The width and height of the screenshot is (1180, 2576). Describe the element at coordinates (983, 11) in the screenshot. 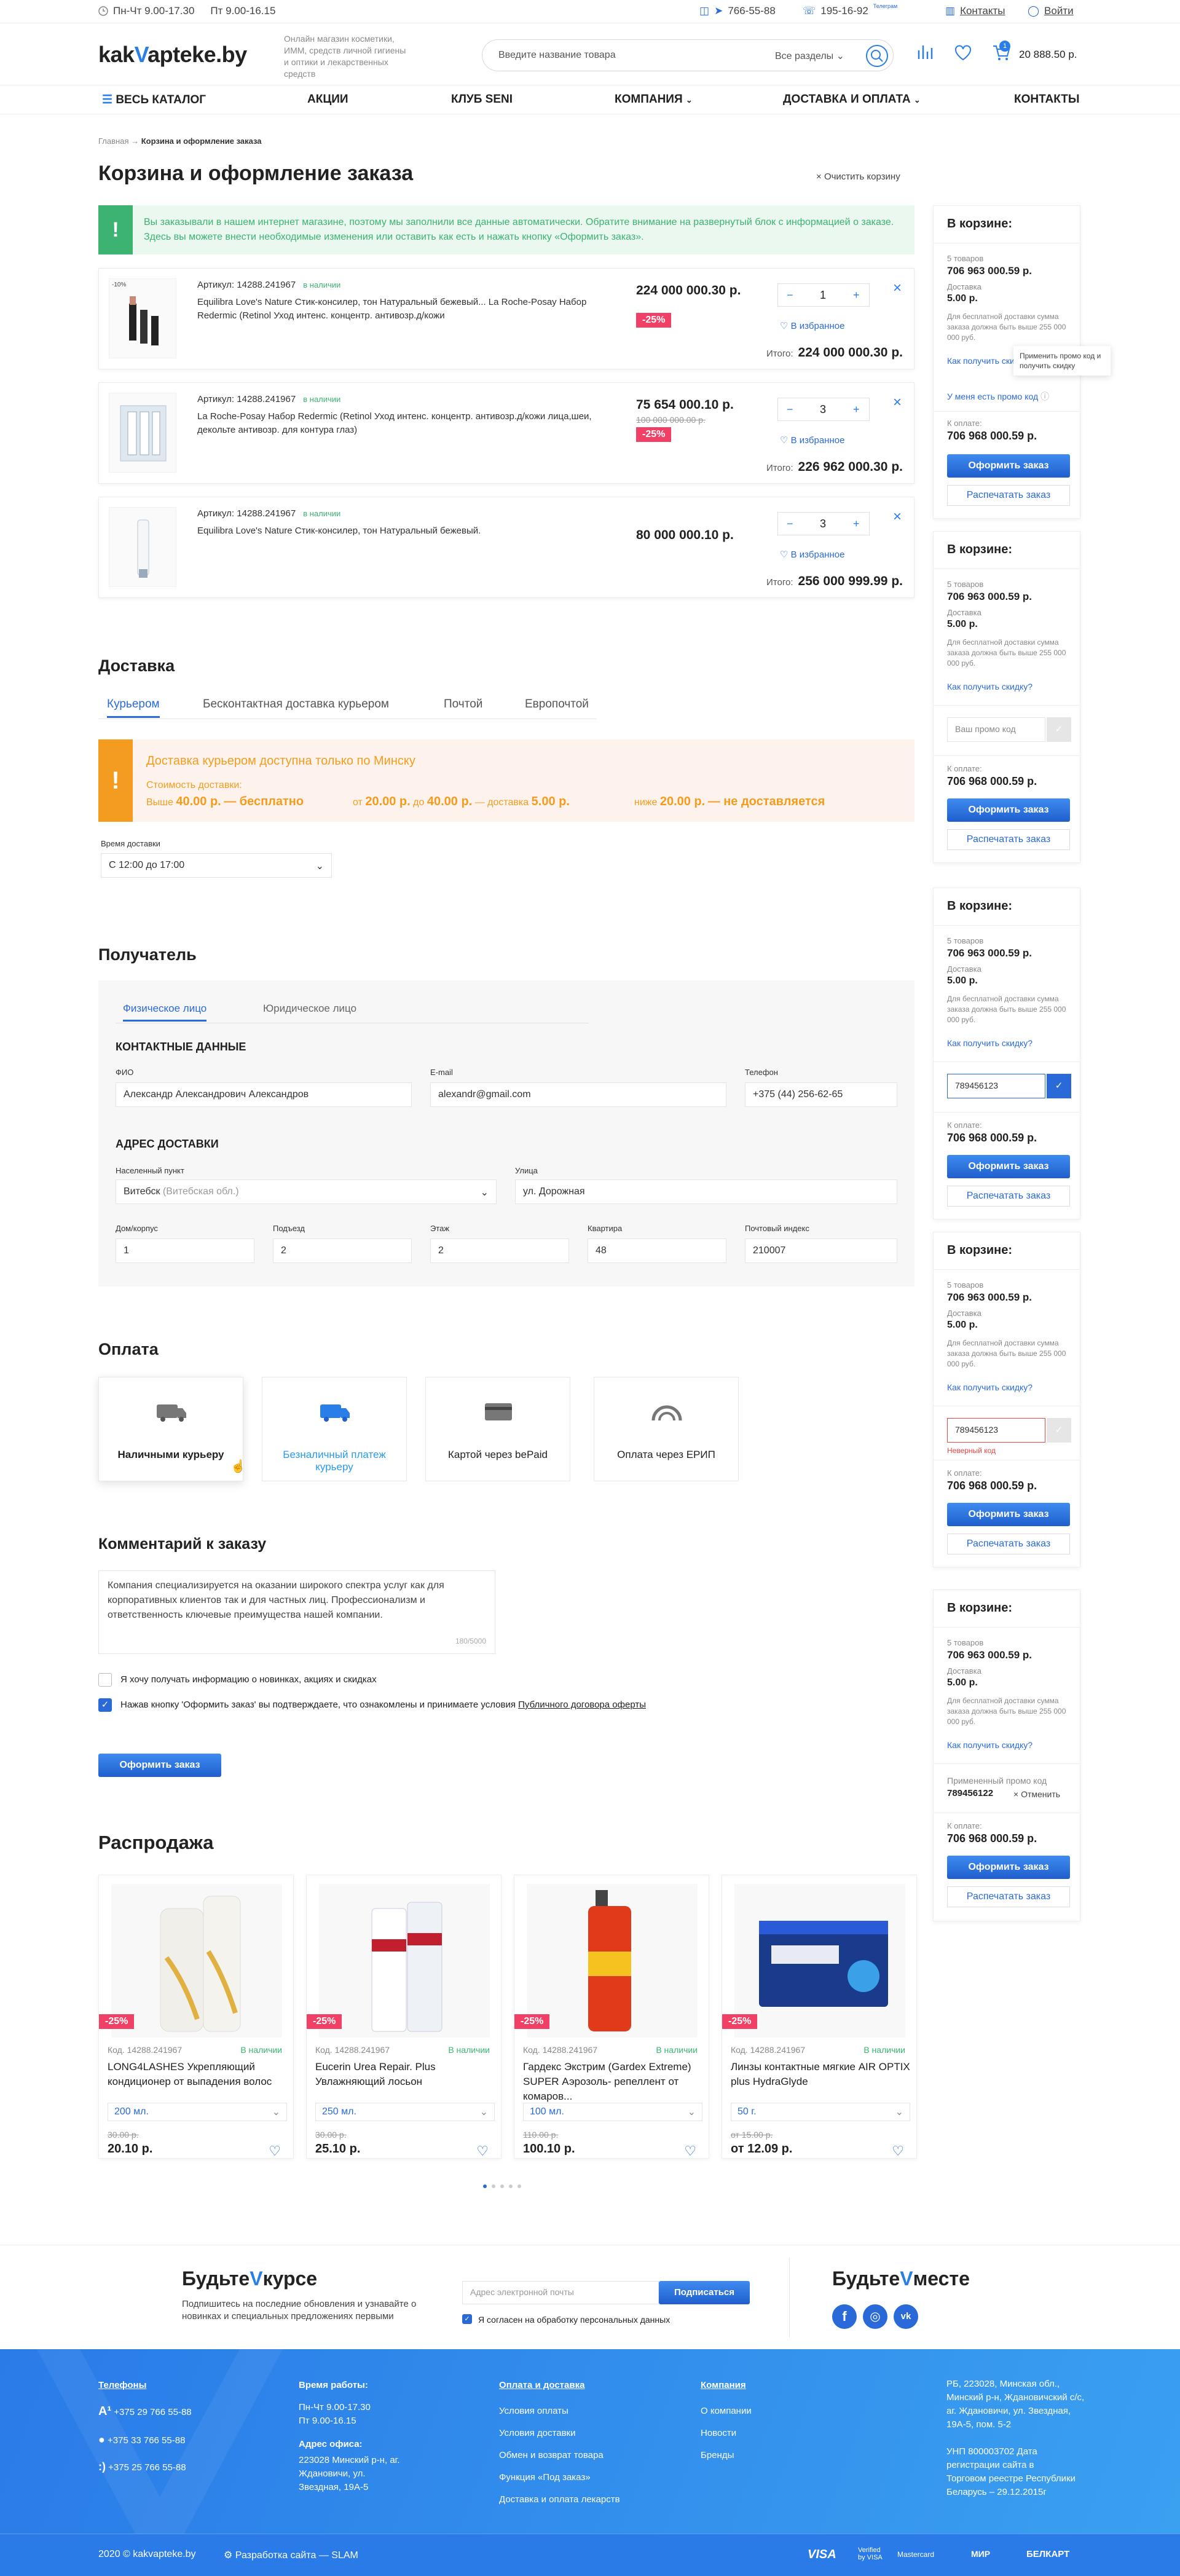

I see `contacts-label: Контакты` at that location.